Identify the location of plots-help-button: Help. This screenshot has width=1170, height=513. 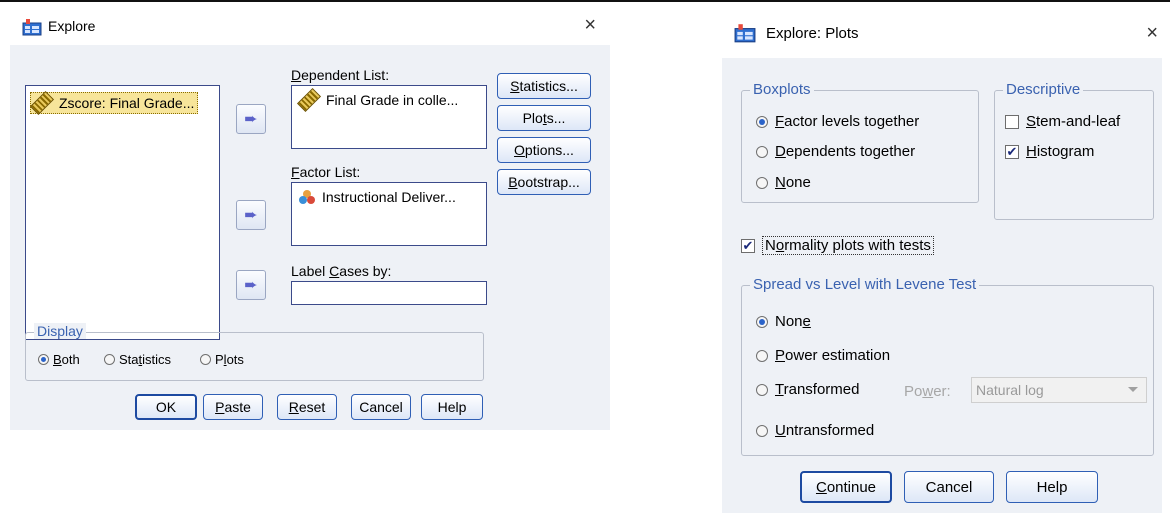
(1052, 487).